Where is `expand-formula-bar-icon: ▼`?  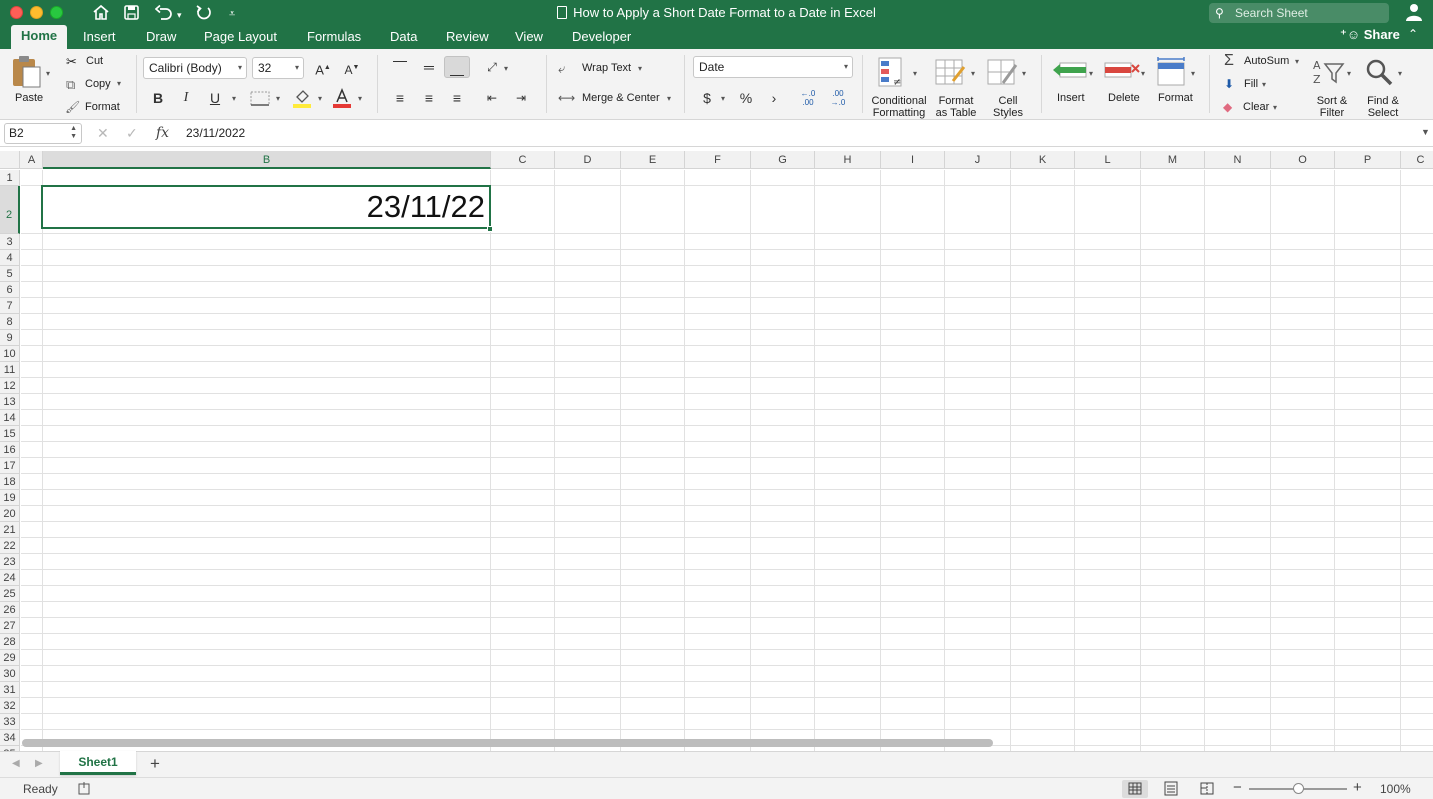
expand-formula-bar-icon: ▼ is located at coordinates (1425, 132).